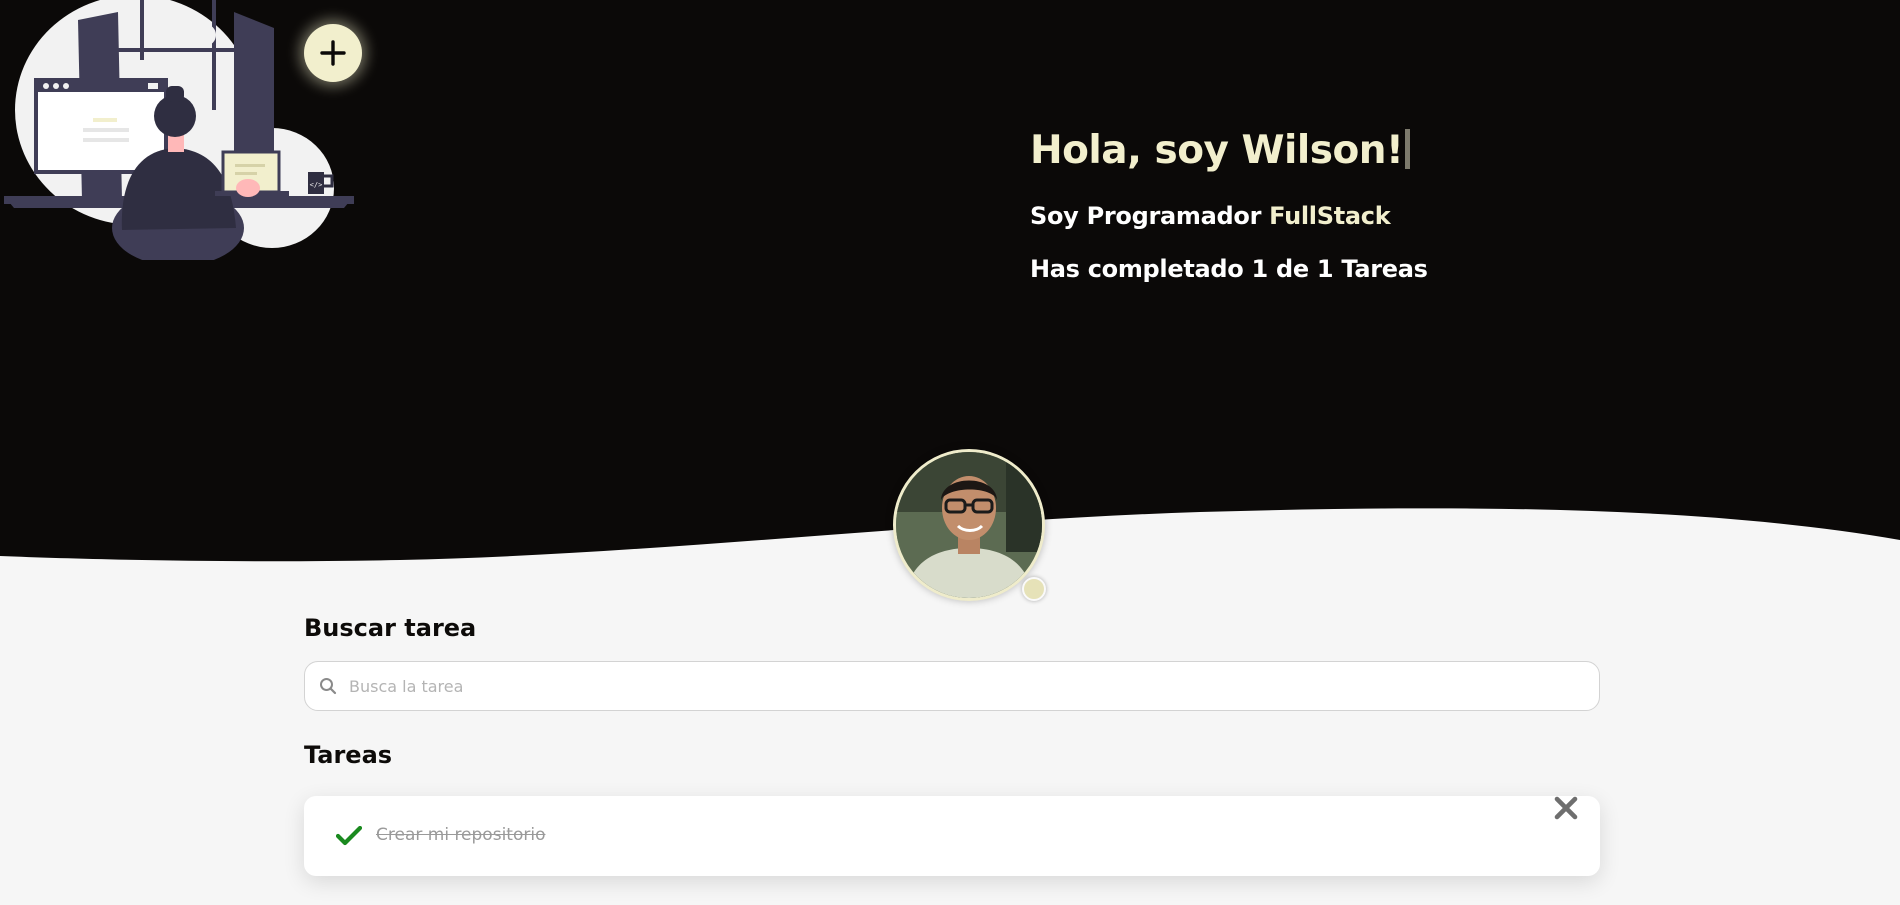  What do you see at coordinates (390, 628) in the screenshot?
I see `search-title: Buscar tarea` at bounding box center [390, 628].